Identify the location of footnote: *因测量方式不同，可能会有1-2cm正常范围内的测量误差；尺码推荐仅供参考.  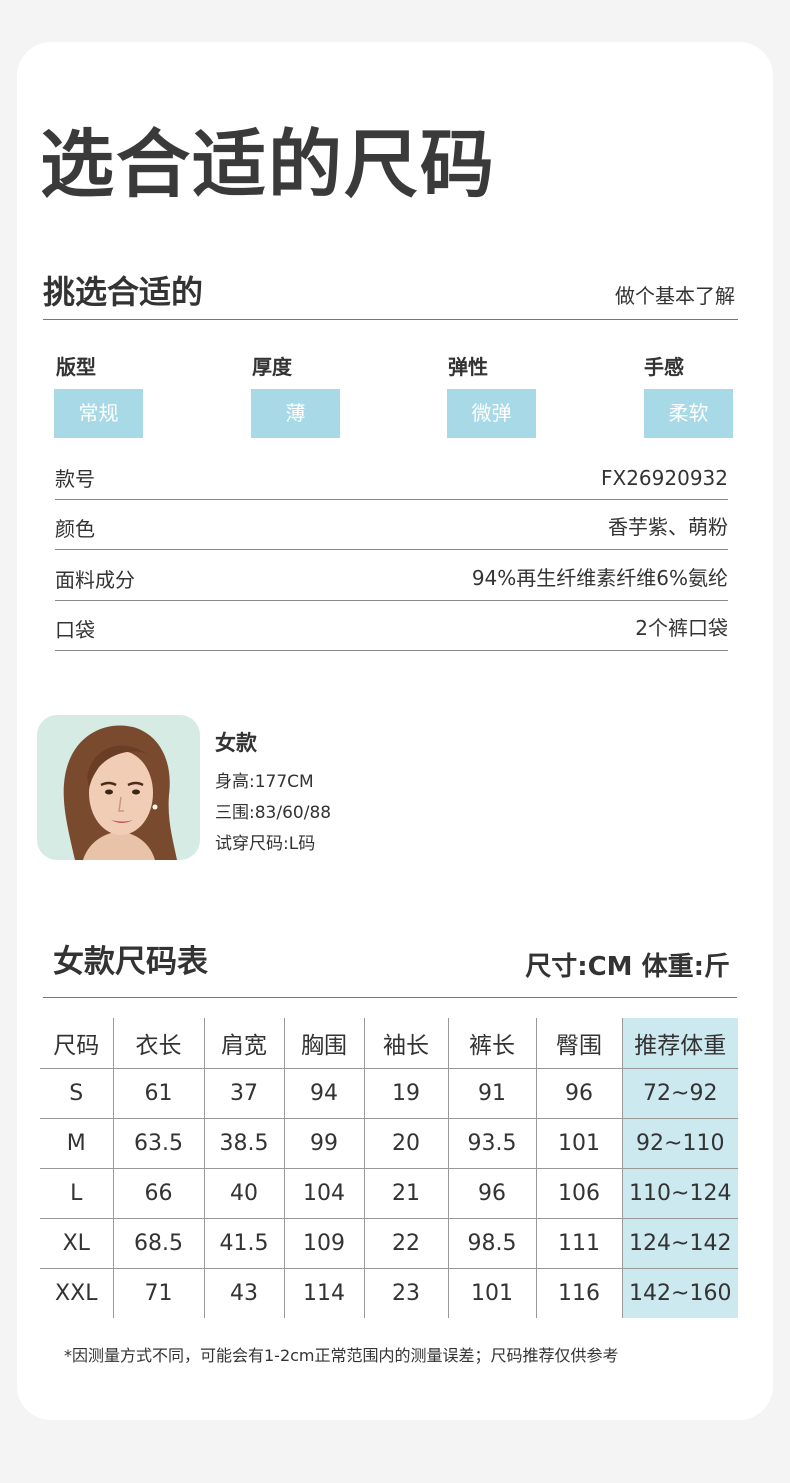
(341, 1355).